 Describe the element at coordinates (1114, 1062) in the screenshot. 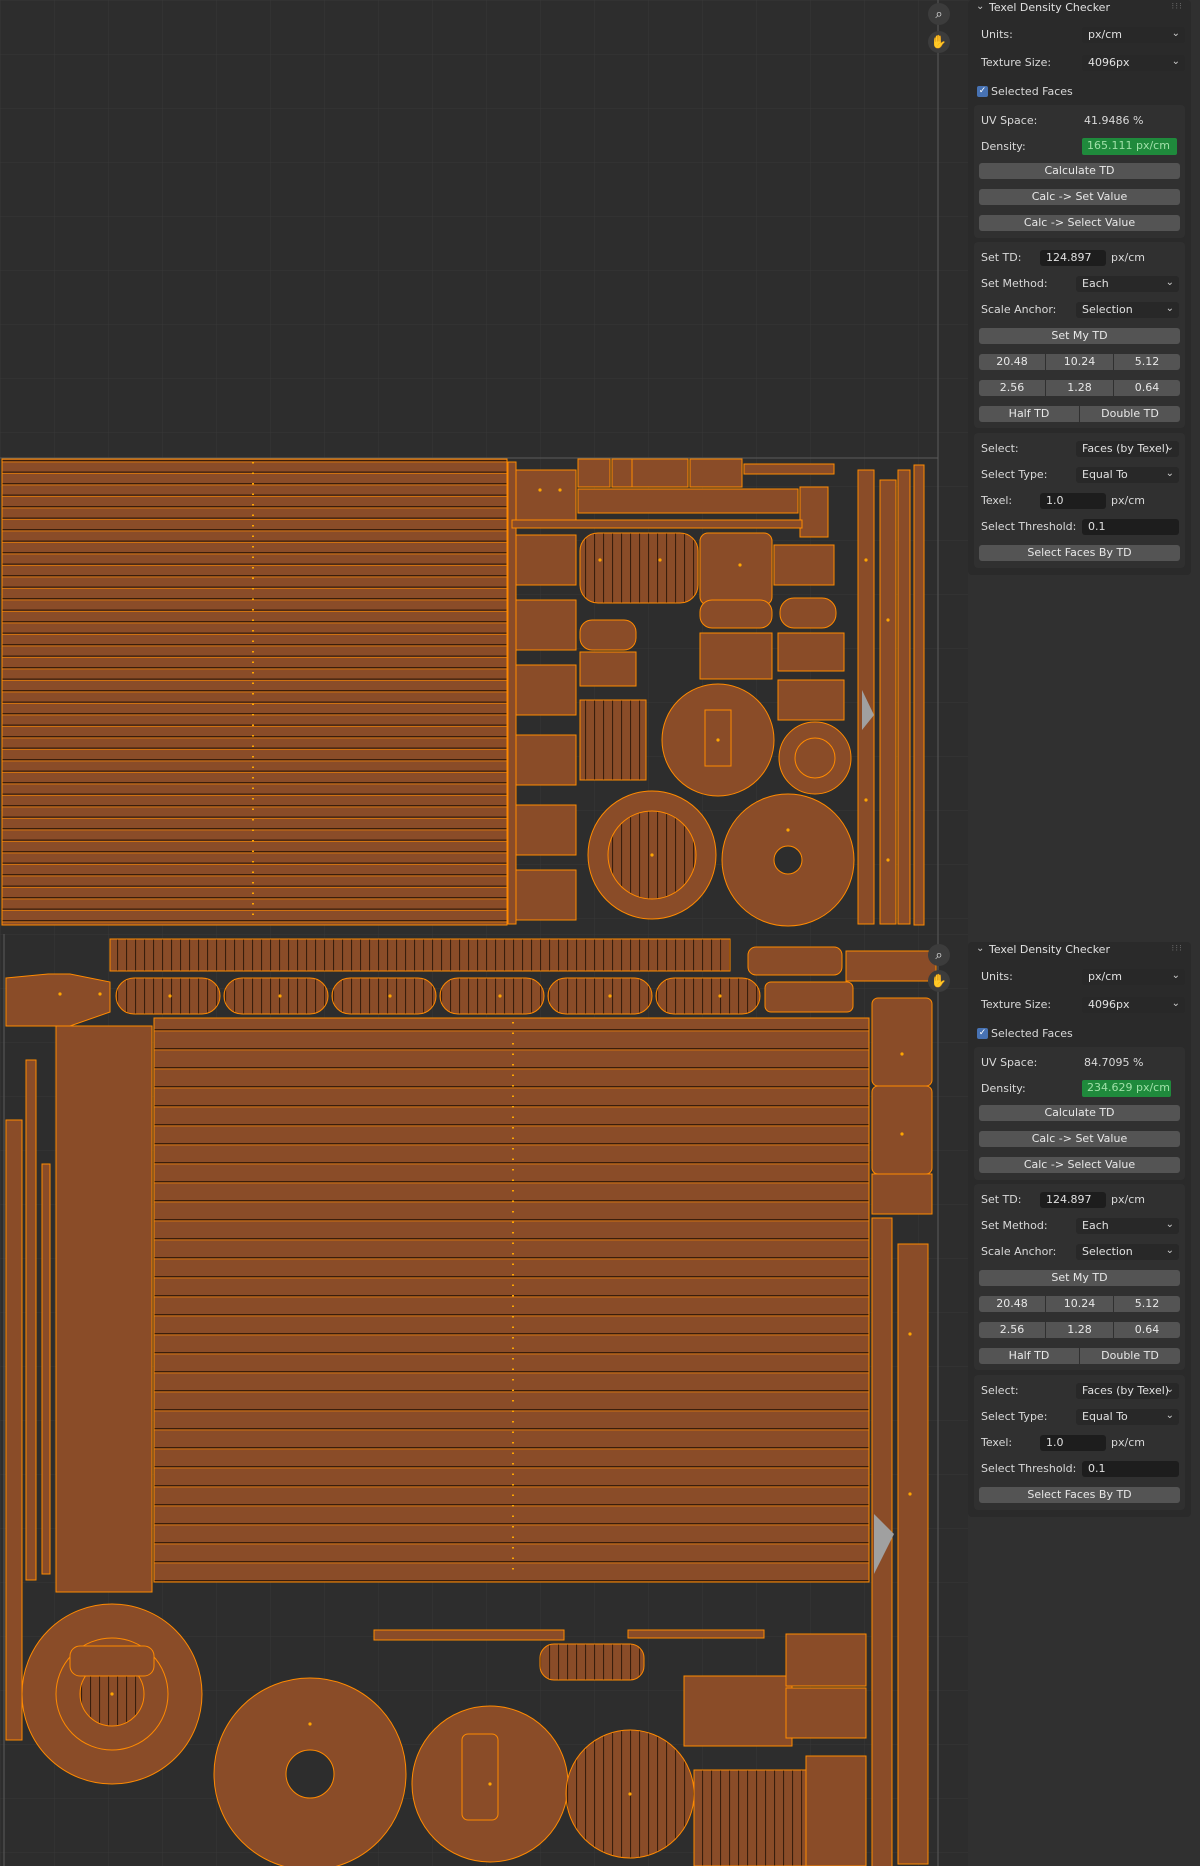

I see `uv-space-value: 84.7095 %` at that location.